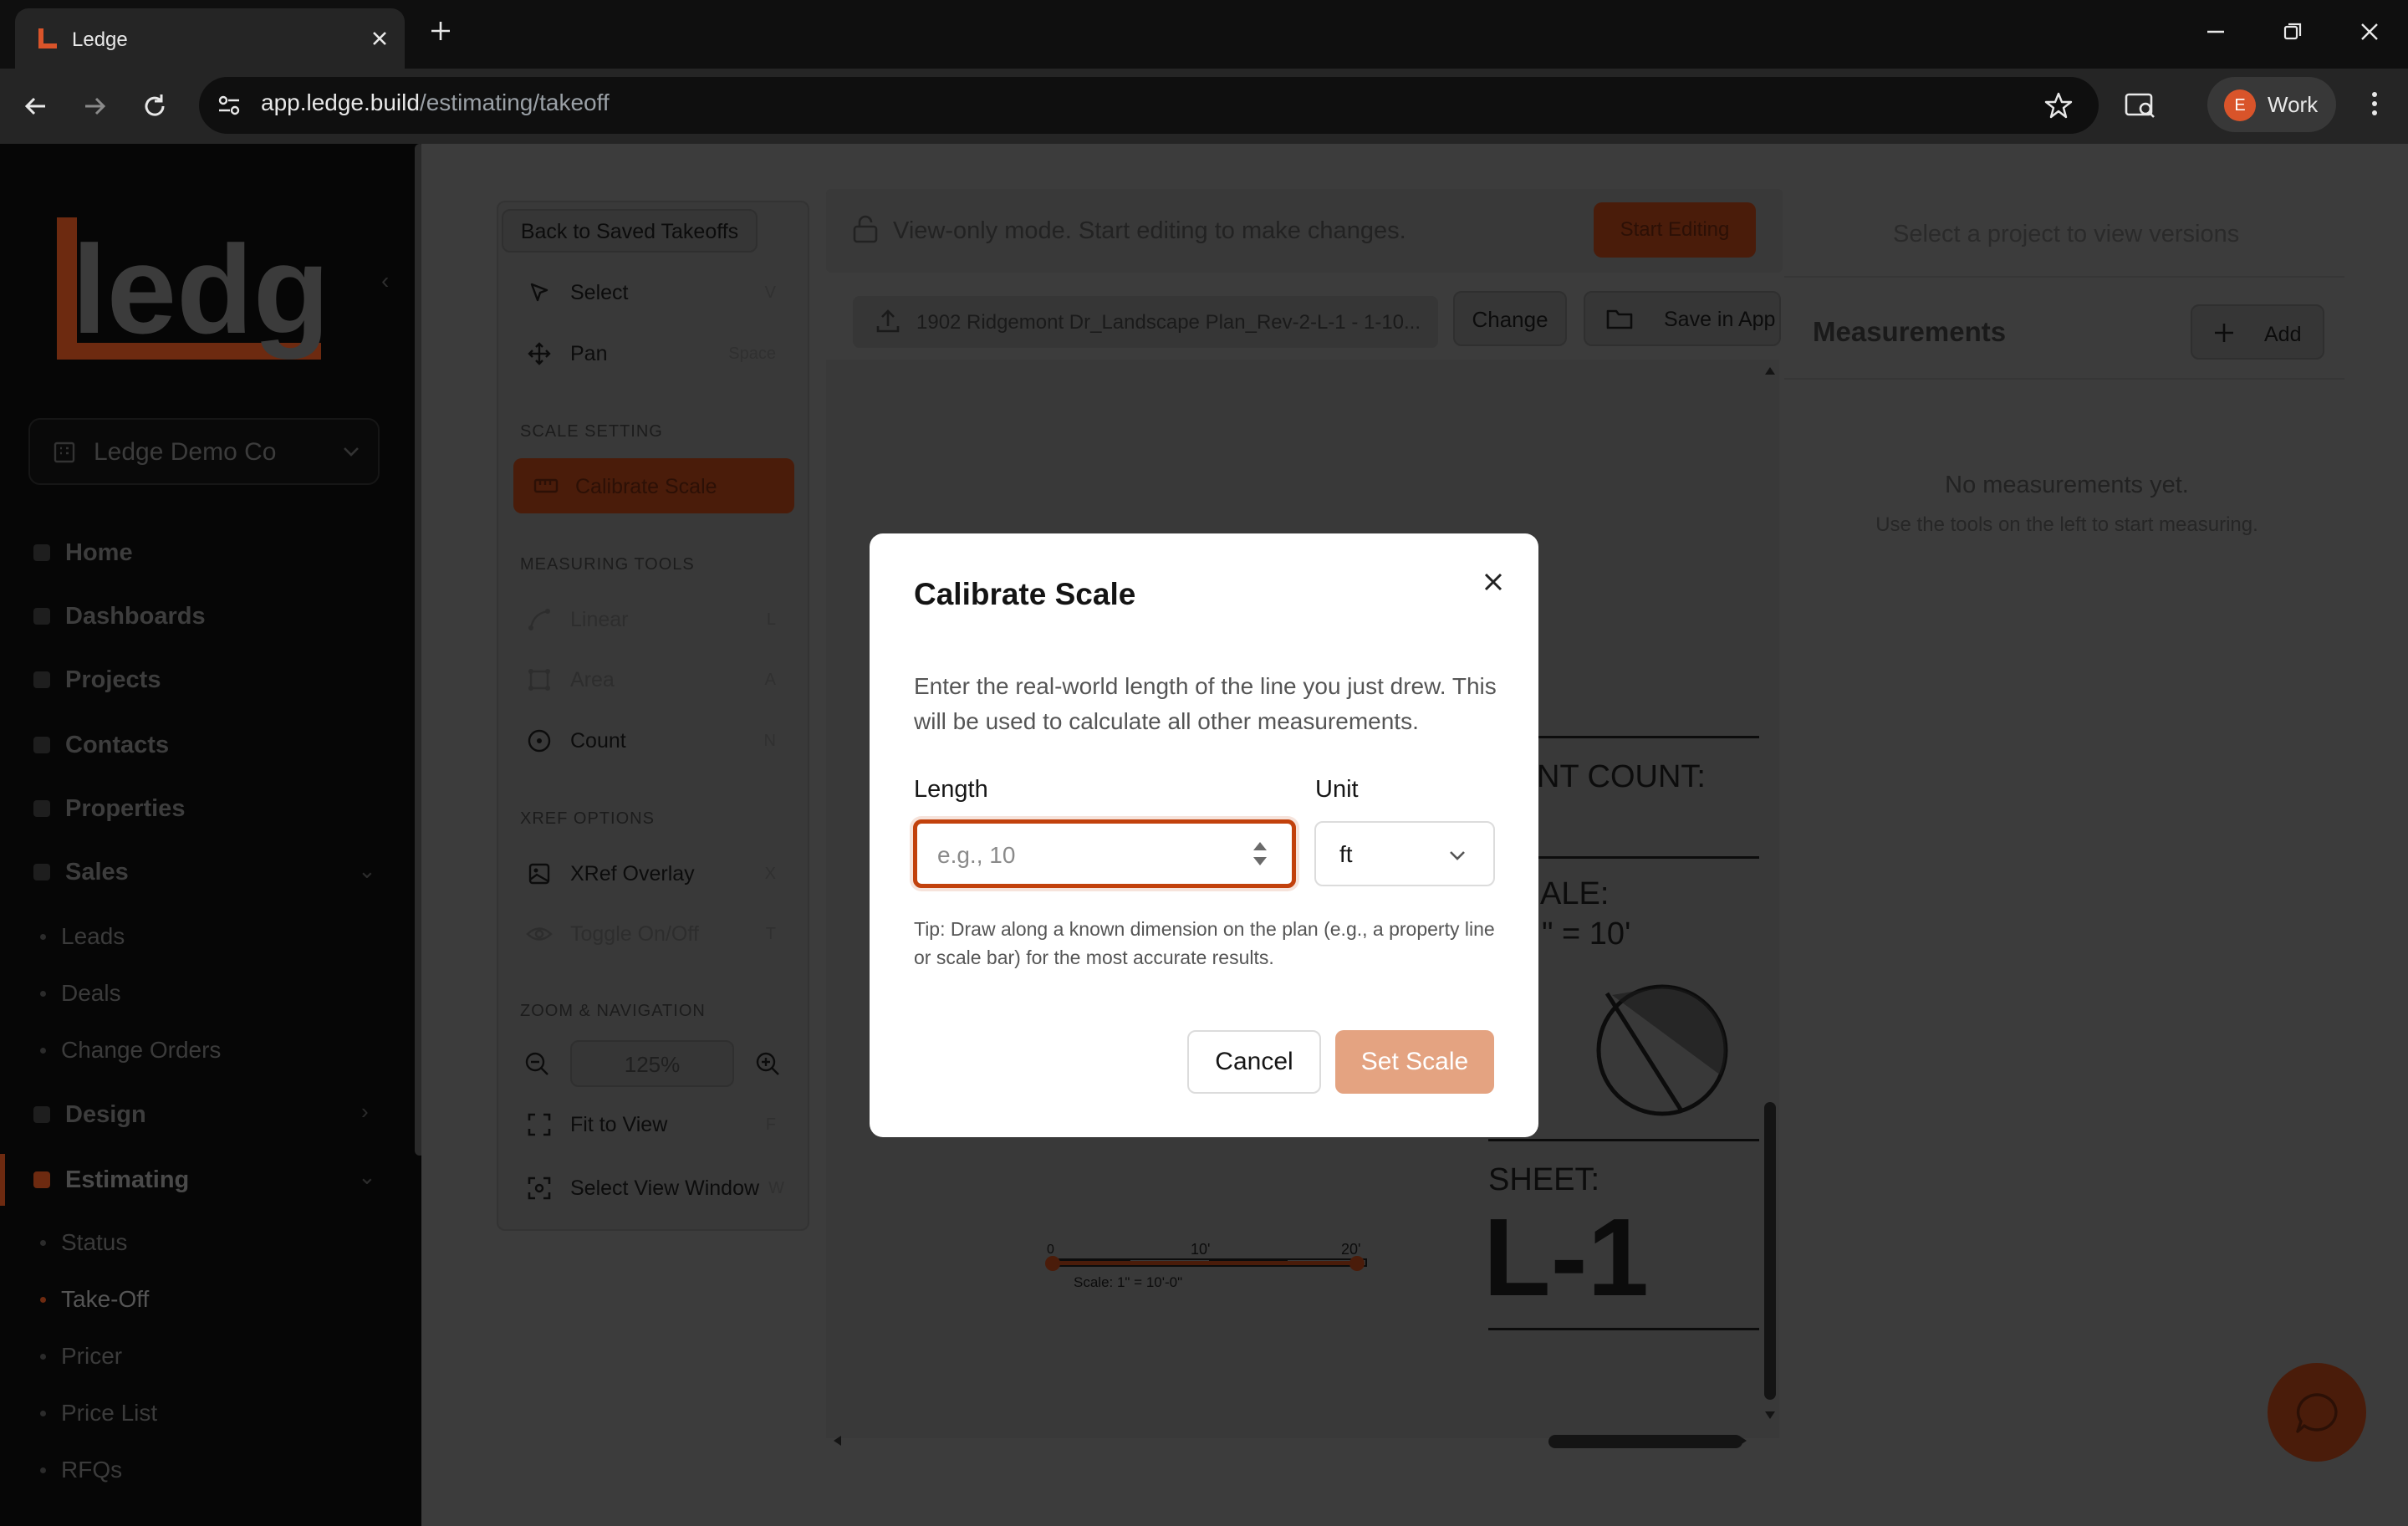 Image resolution: width=2408 pixels, height=1526 pixels. What do you see at coordinates (1770, 1251) in the screenshot?
I see `vertical-scrollbar-thumb` at bounding box center [1770, 1251].